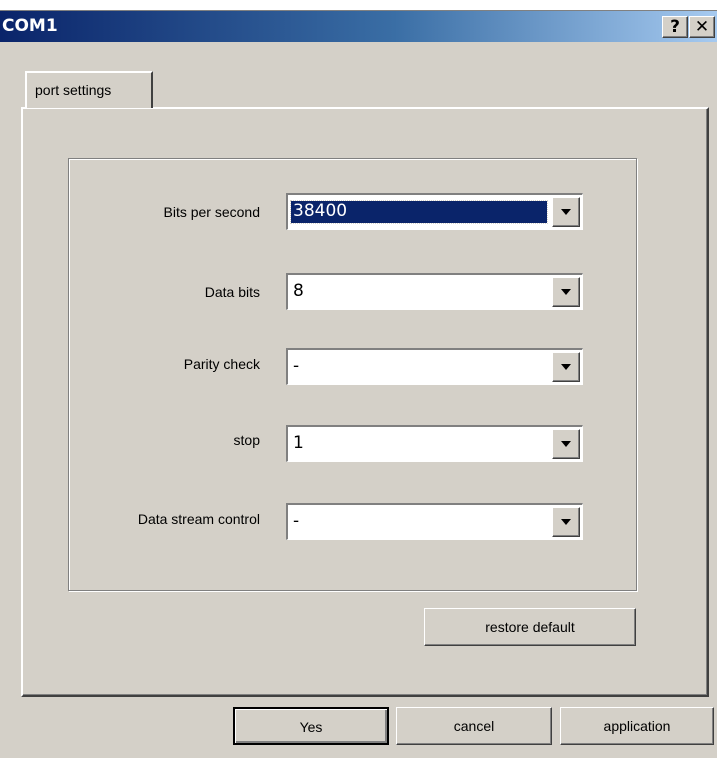 This screenshot has height=758, width=717. I want to click on stop-value: 1, so click(298, 443).